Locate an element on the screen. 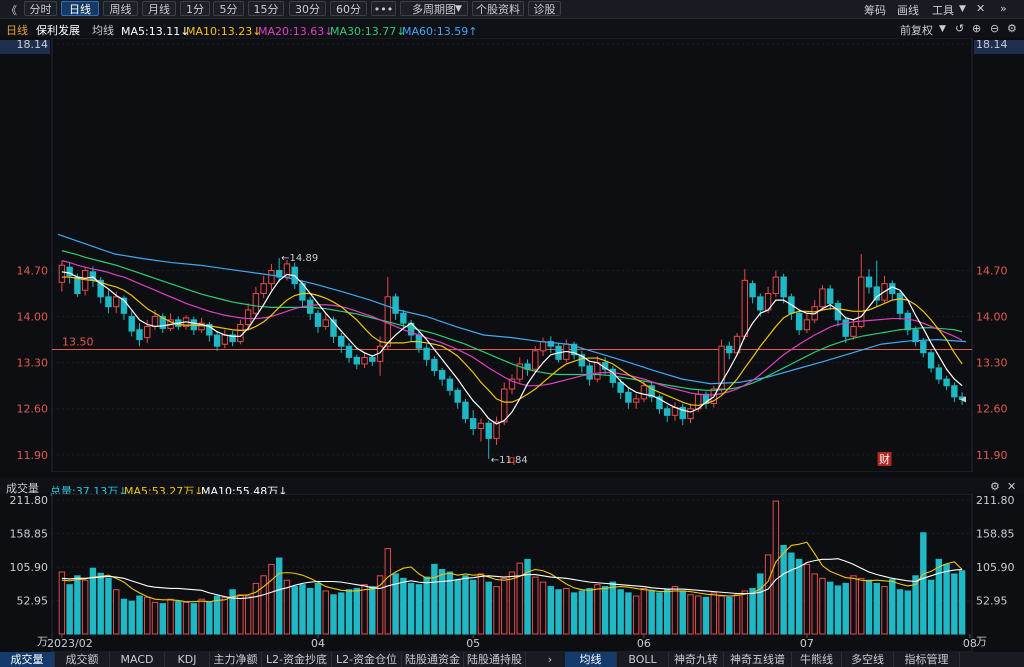  drawline-button: 画线 is located at coordinates (908, 10).